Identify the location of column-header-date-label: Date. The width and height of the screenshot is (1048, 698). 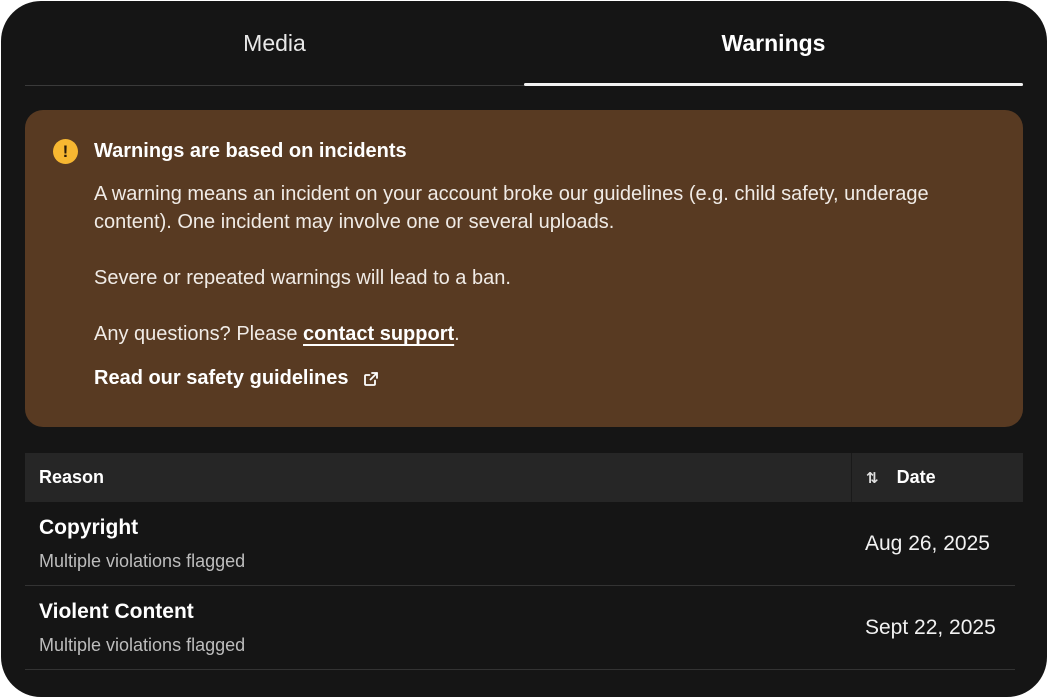
(916, 477).